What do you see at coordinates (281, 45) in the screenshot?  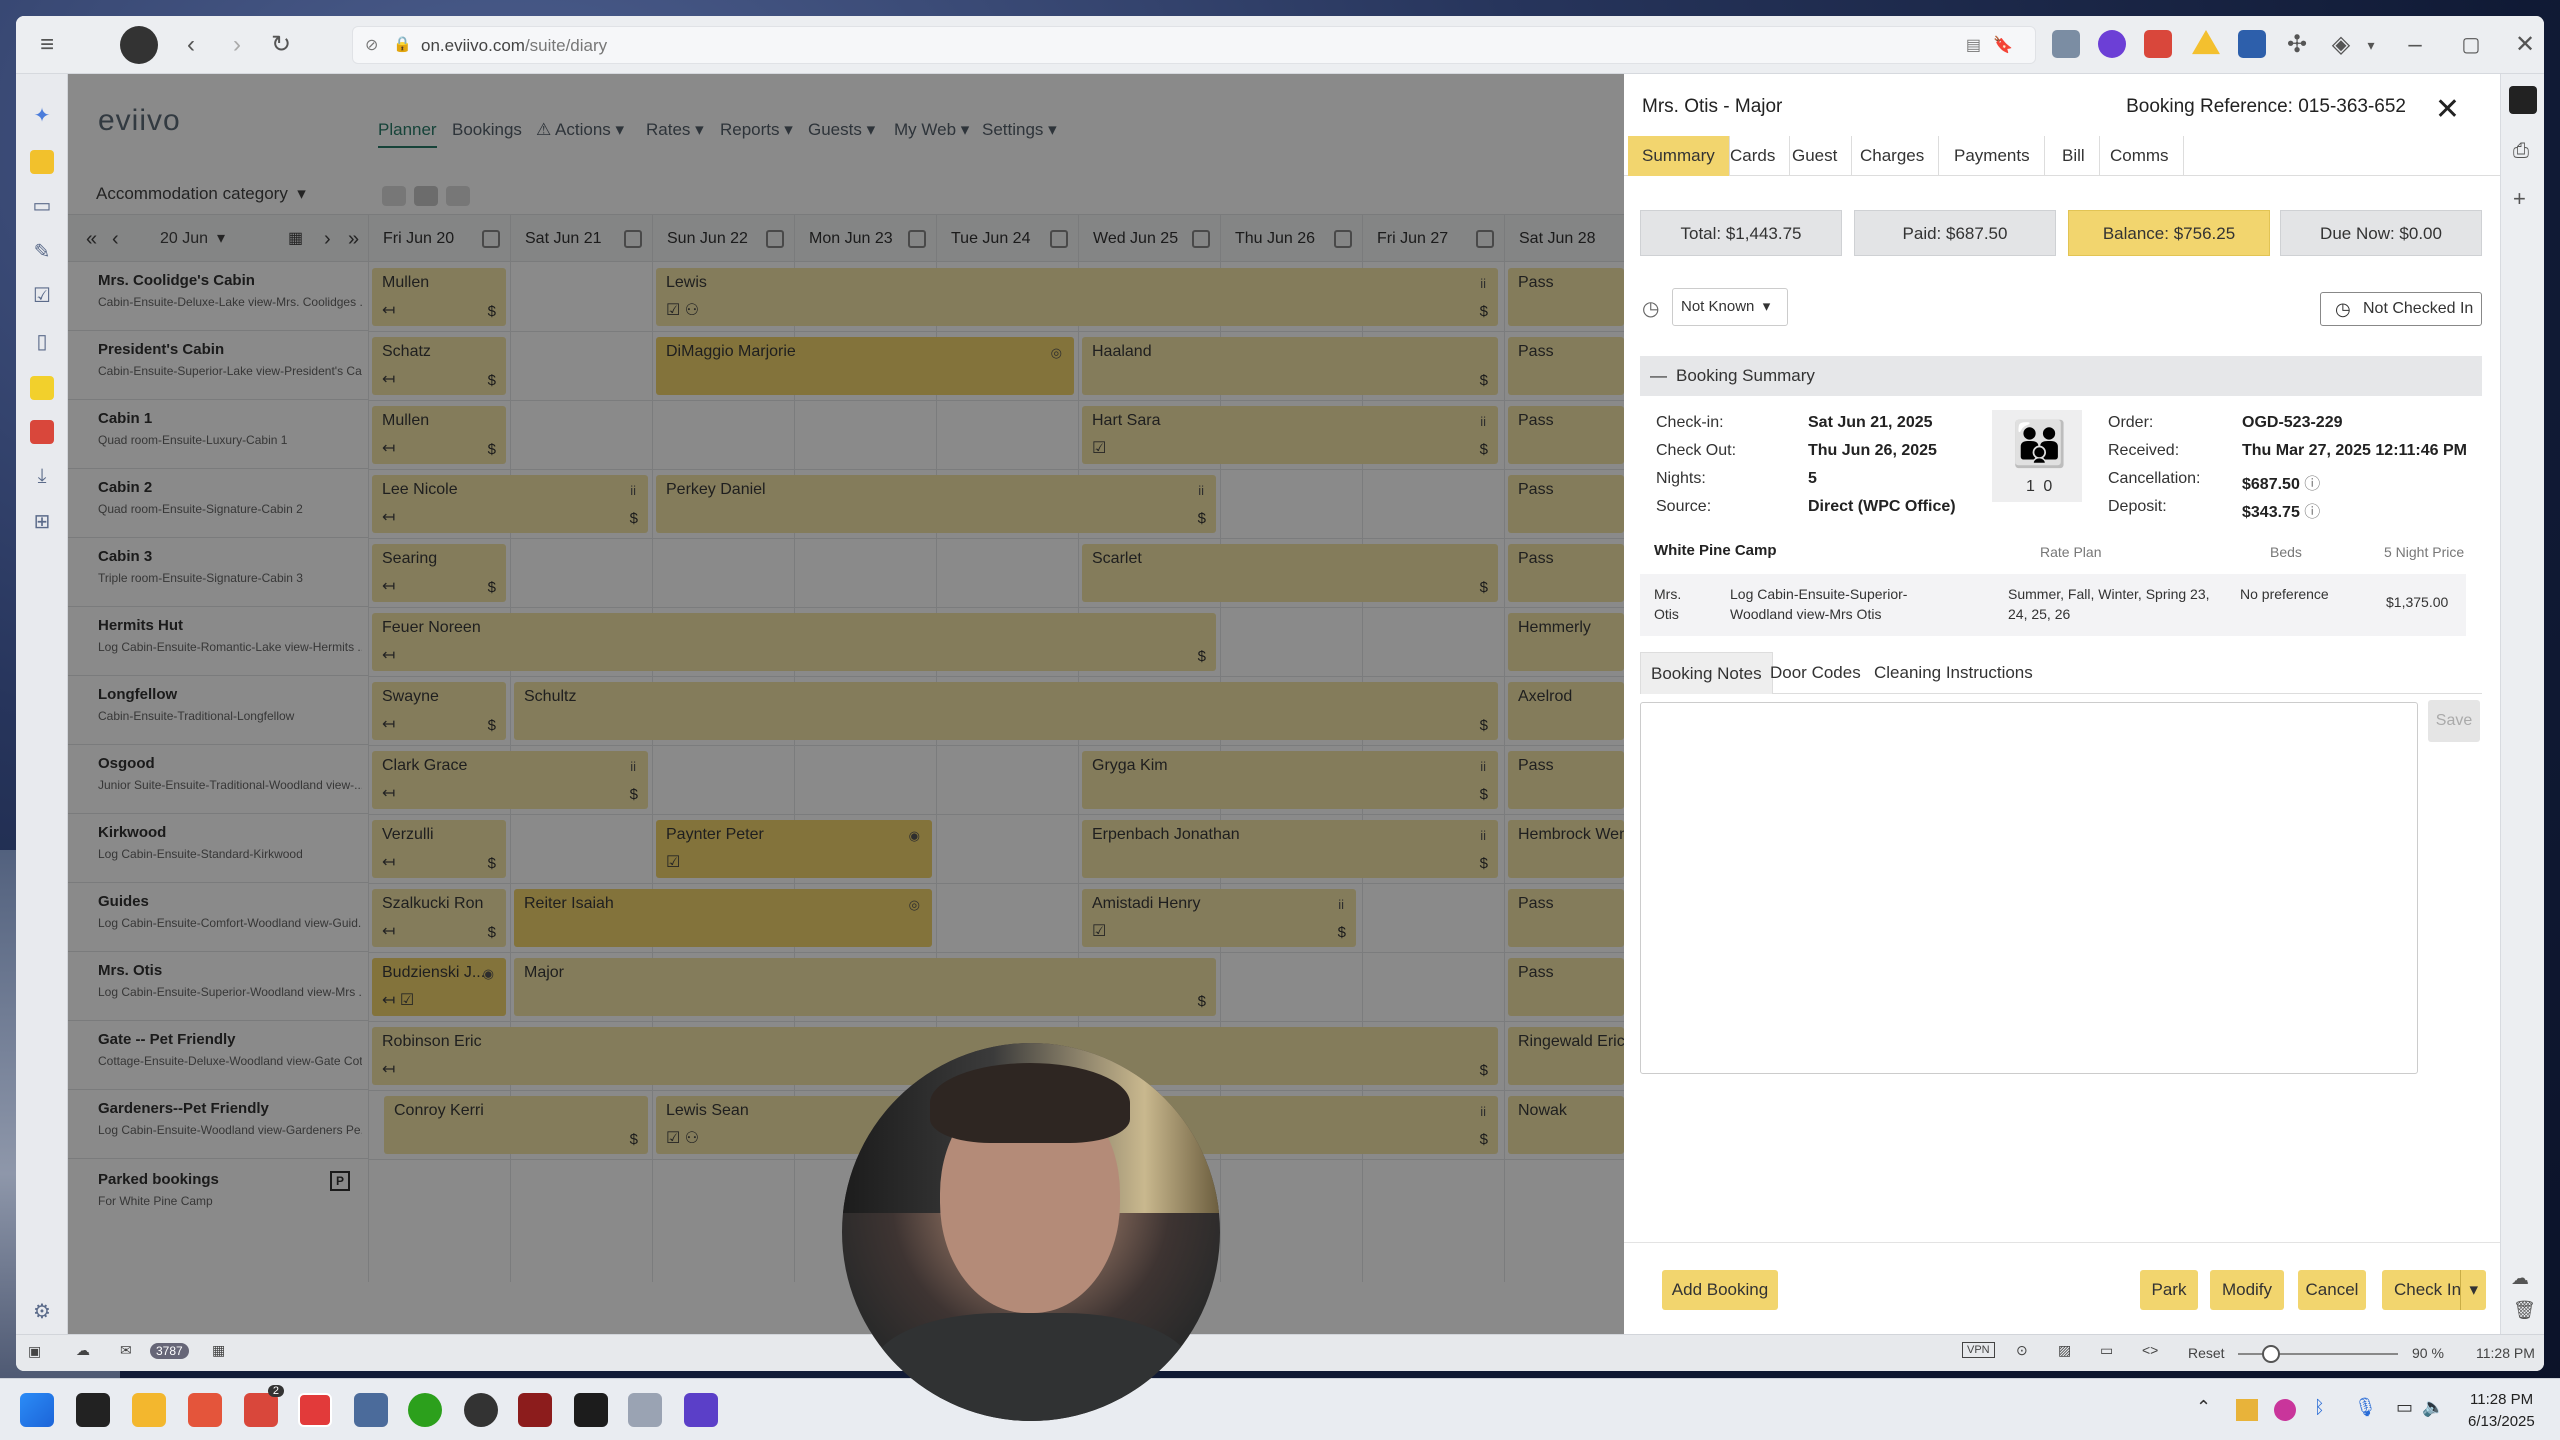 I see `reload-icon: ↻` at bounding box center [281, 45].